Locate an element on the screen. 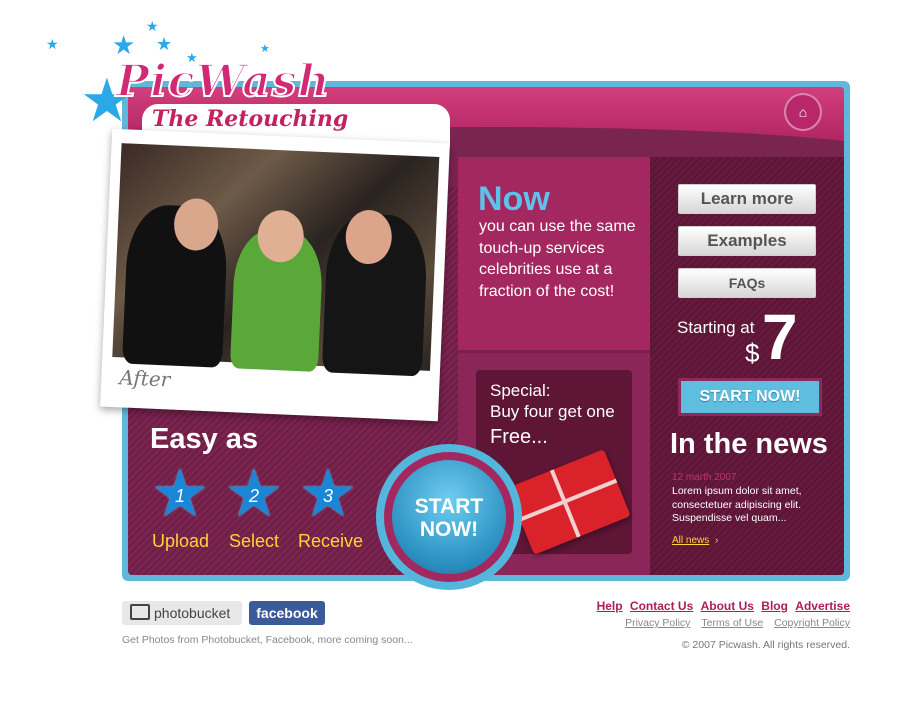  home-button: ⌂ is located at coordinates (803, 112).